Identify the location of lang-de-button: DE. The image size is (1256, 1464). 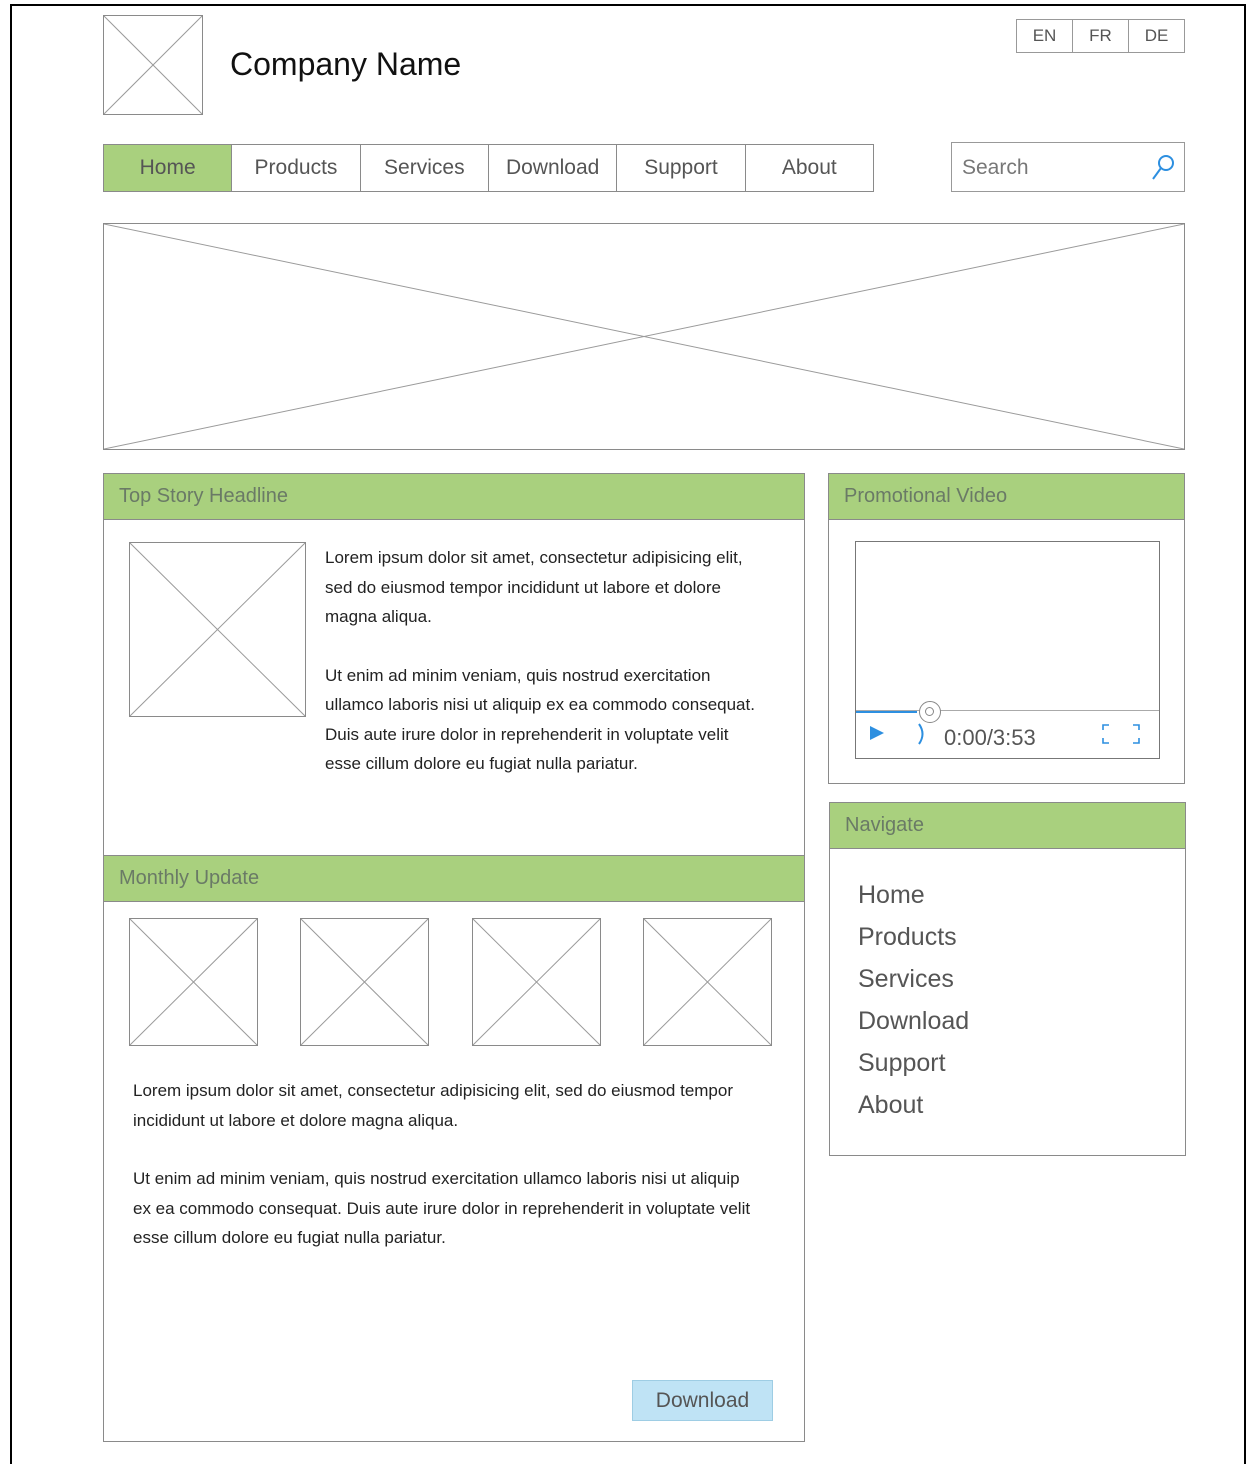
(1156, 36).